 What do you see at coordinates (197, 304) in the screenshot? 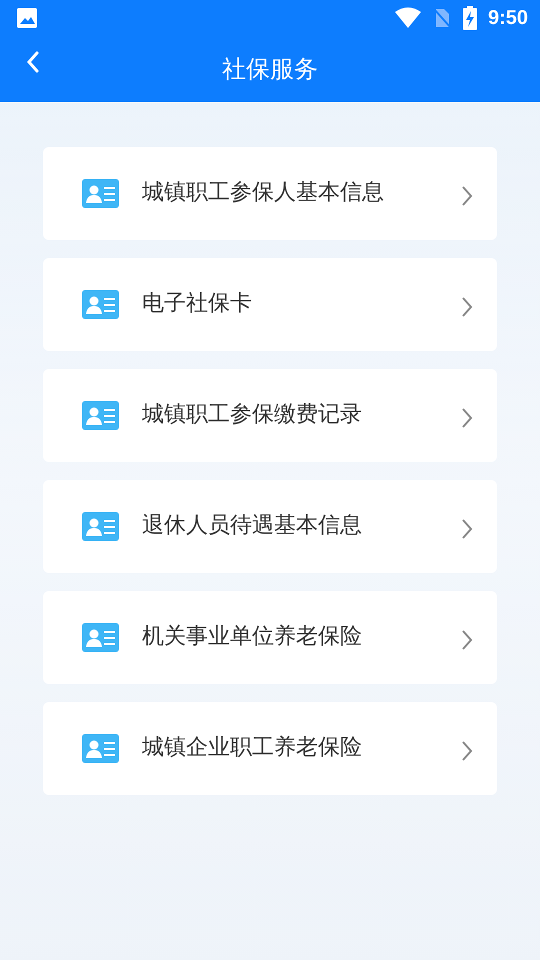
I see `menu-item-label: 电子社保卡` at bounding box center [197, 304].